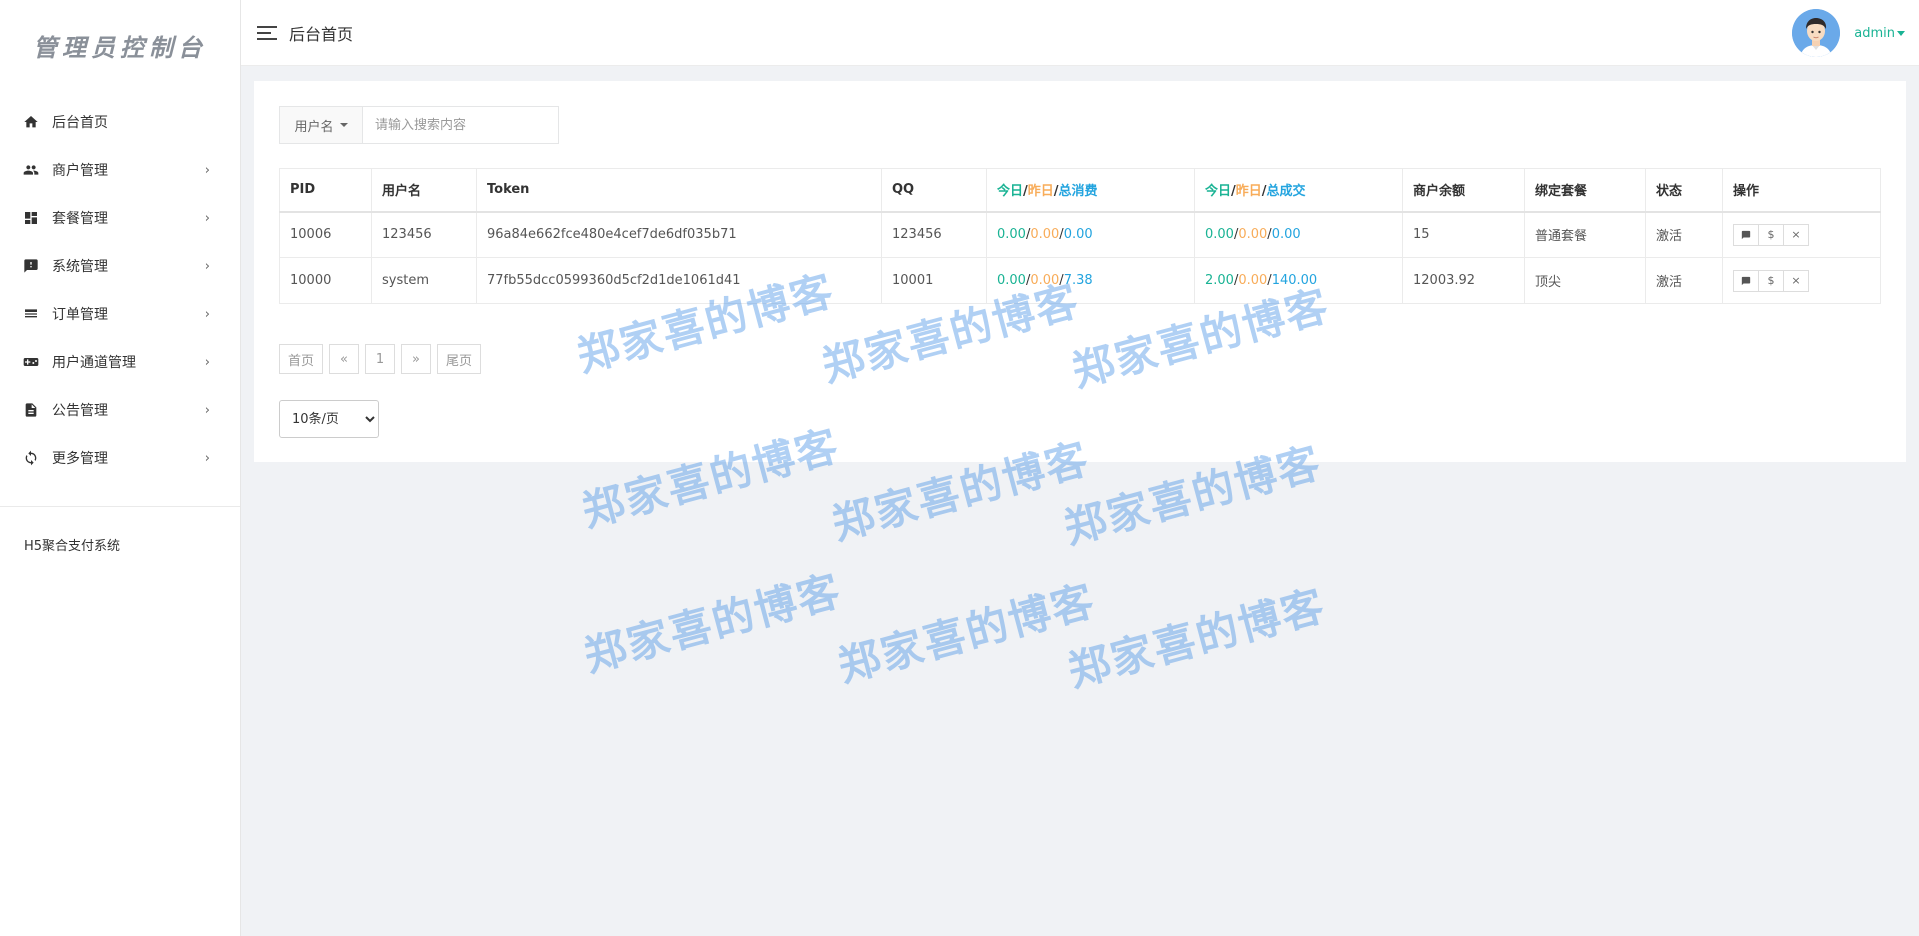 This screenshot has height=936, width=1919. I want to click on sidebar: 管理员控制台 后台首页 商户管理 › 套餐管理 › 系统管理 › 订单管理 ›, so click(120, 468).